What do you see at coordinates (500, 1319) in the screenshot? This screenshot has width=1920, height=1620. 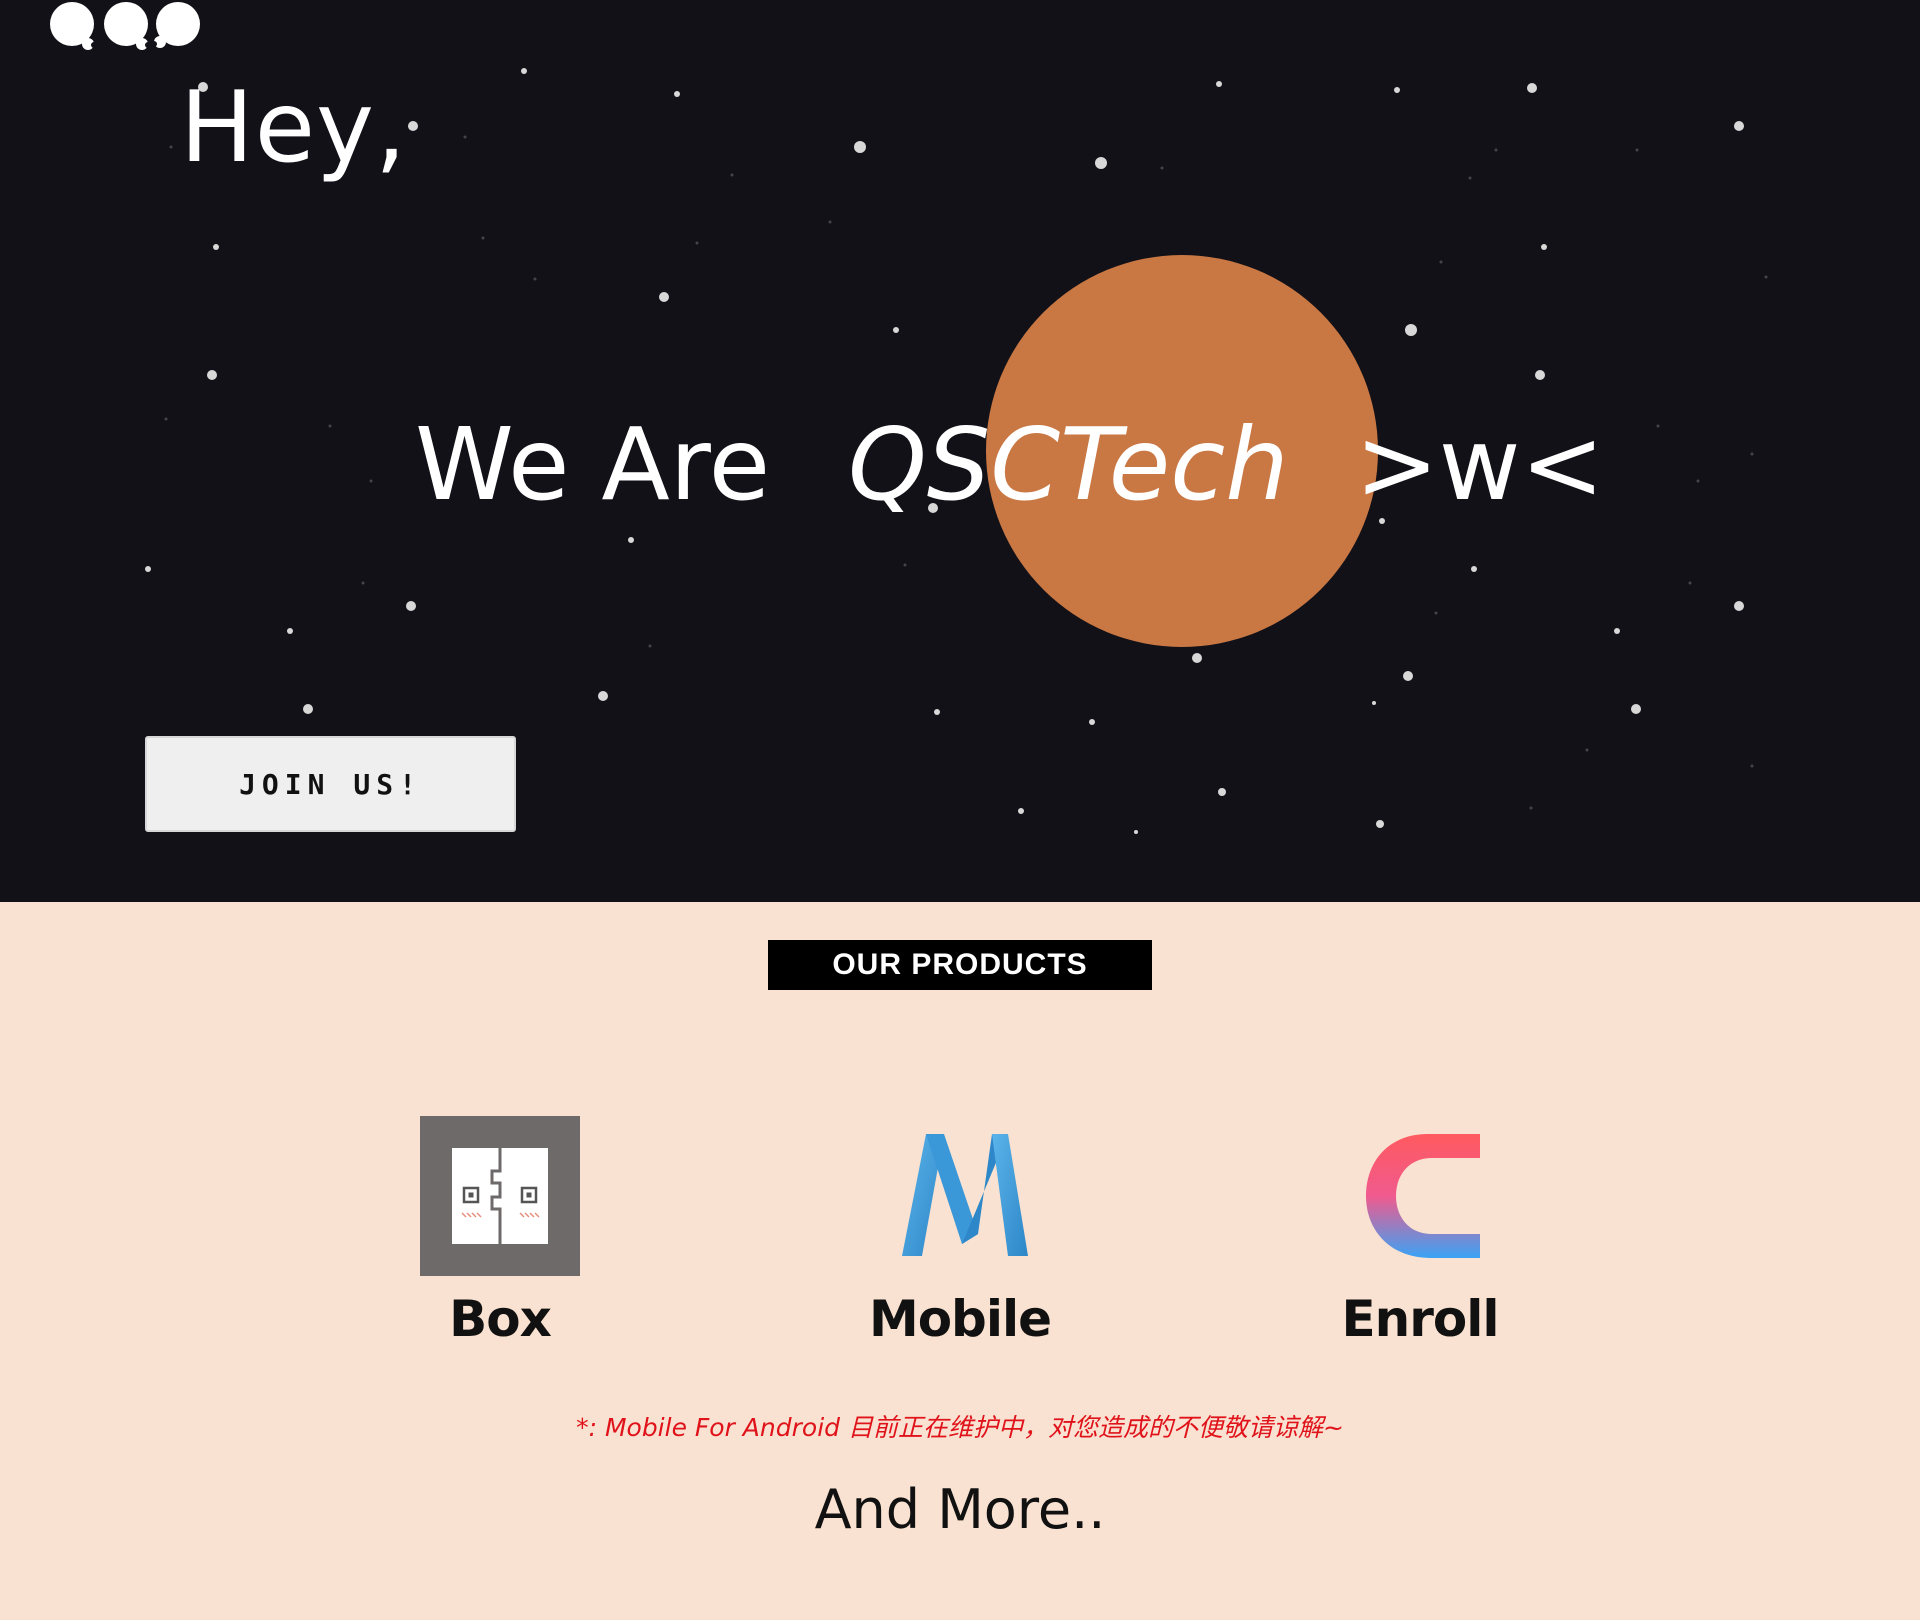 I see `product-name-box: Box` at bounding box center [500, 1319].